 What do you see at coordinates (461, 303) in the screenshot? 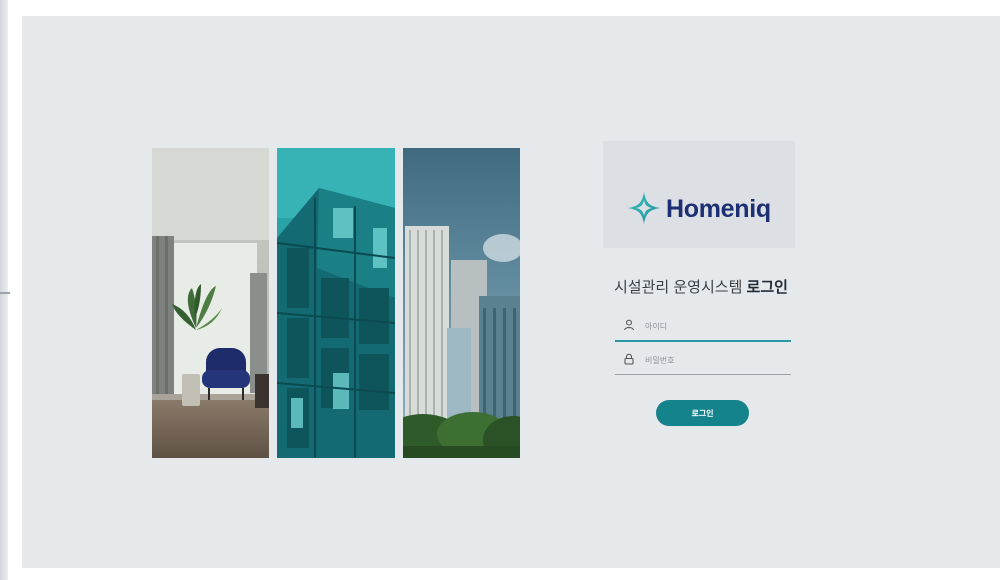
I see `skyline-photo` at bounding box center [461, 303].